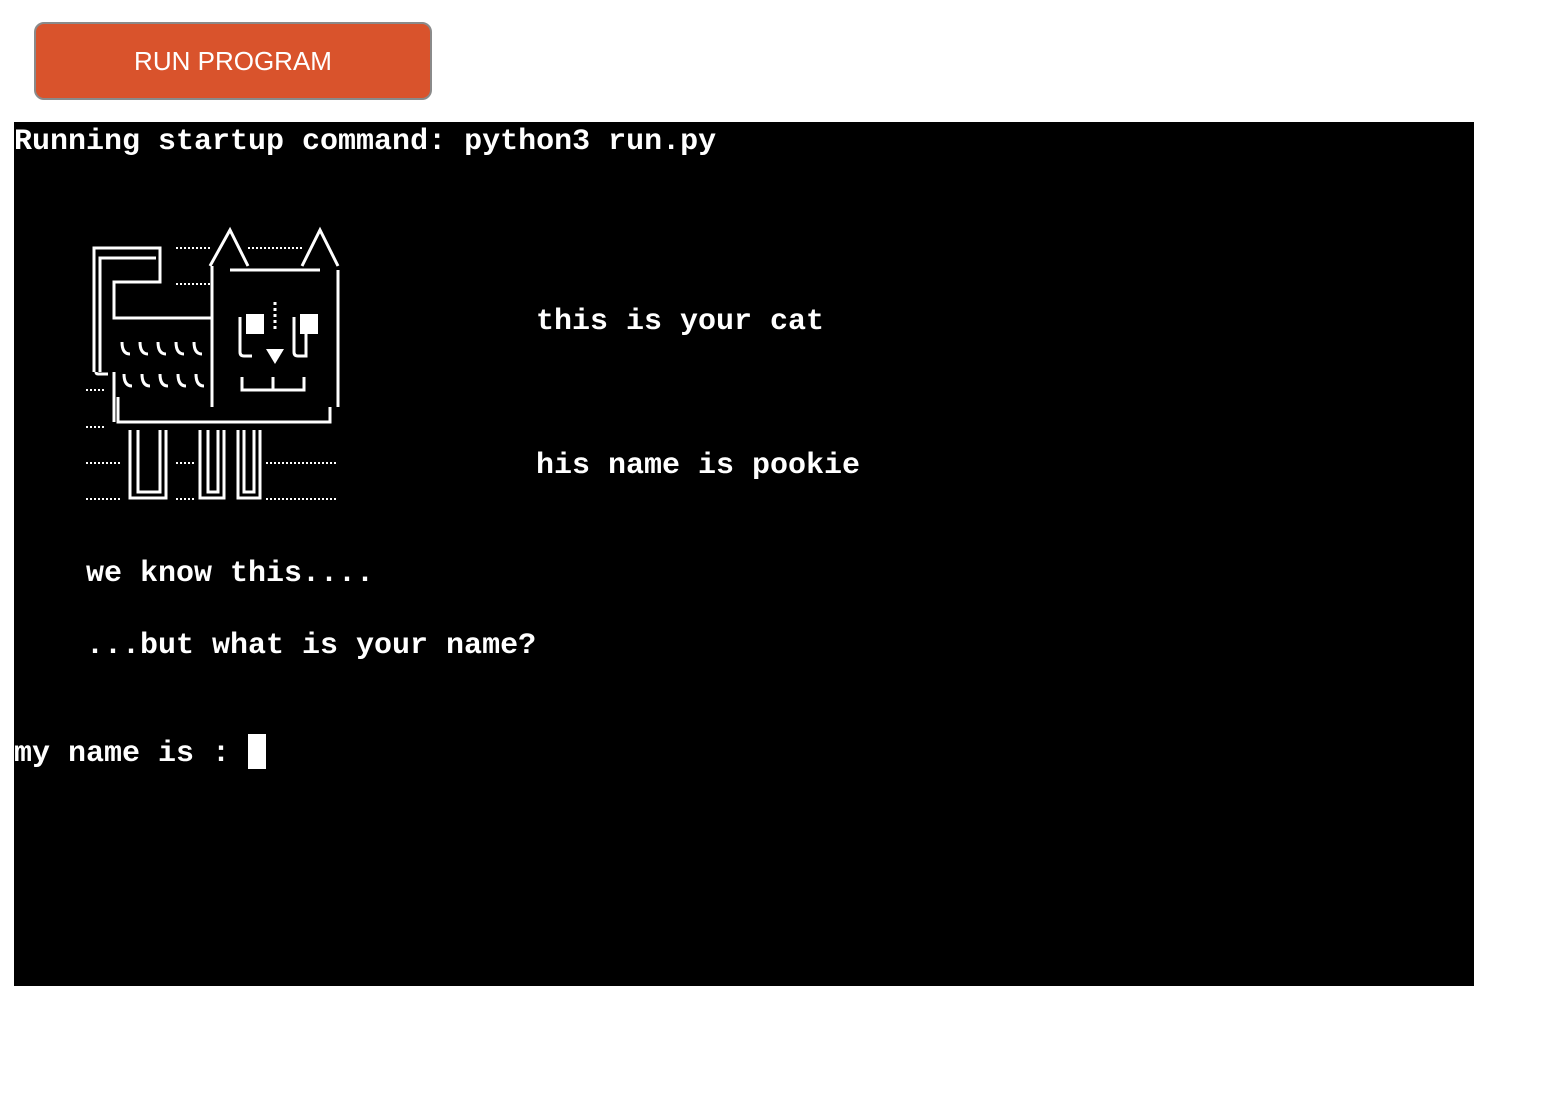 The image size is (1544, 1104). Describe the element at coordinates (213, 363) in the screenshot. I see `cat-ascii-art` at that location.